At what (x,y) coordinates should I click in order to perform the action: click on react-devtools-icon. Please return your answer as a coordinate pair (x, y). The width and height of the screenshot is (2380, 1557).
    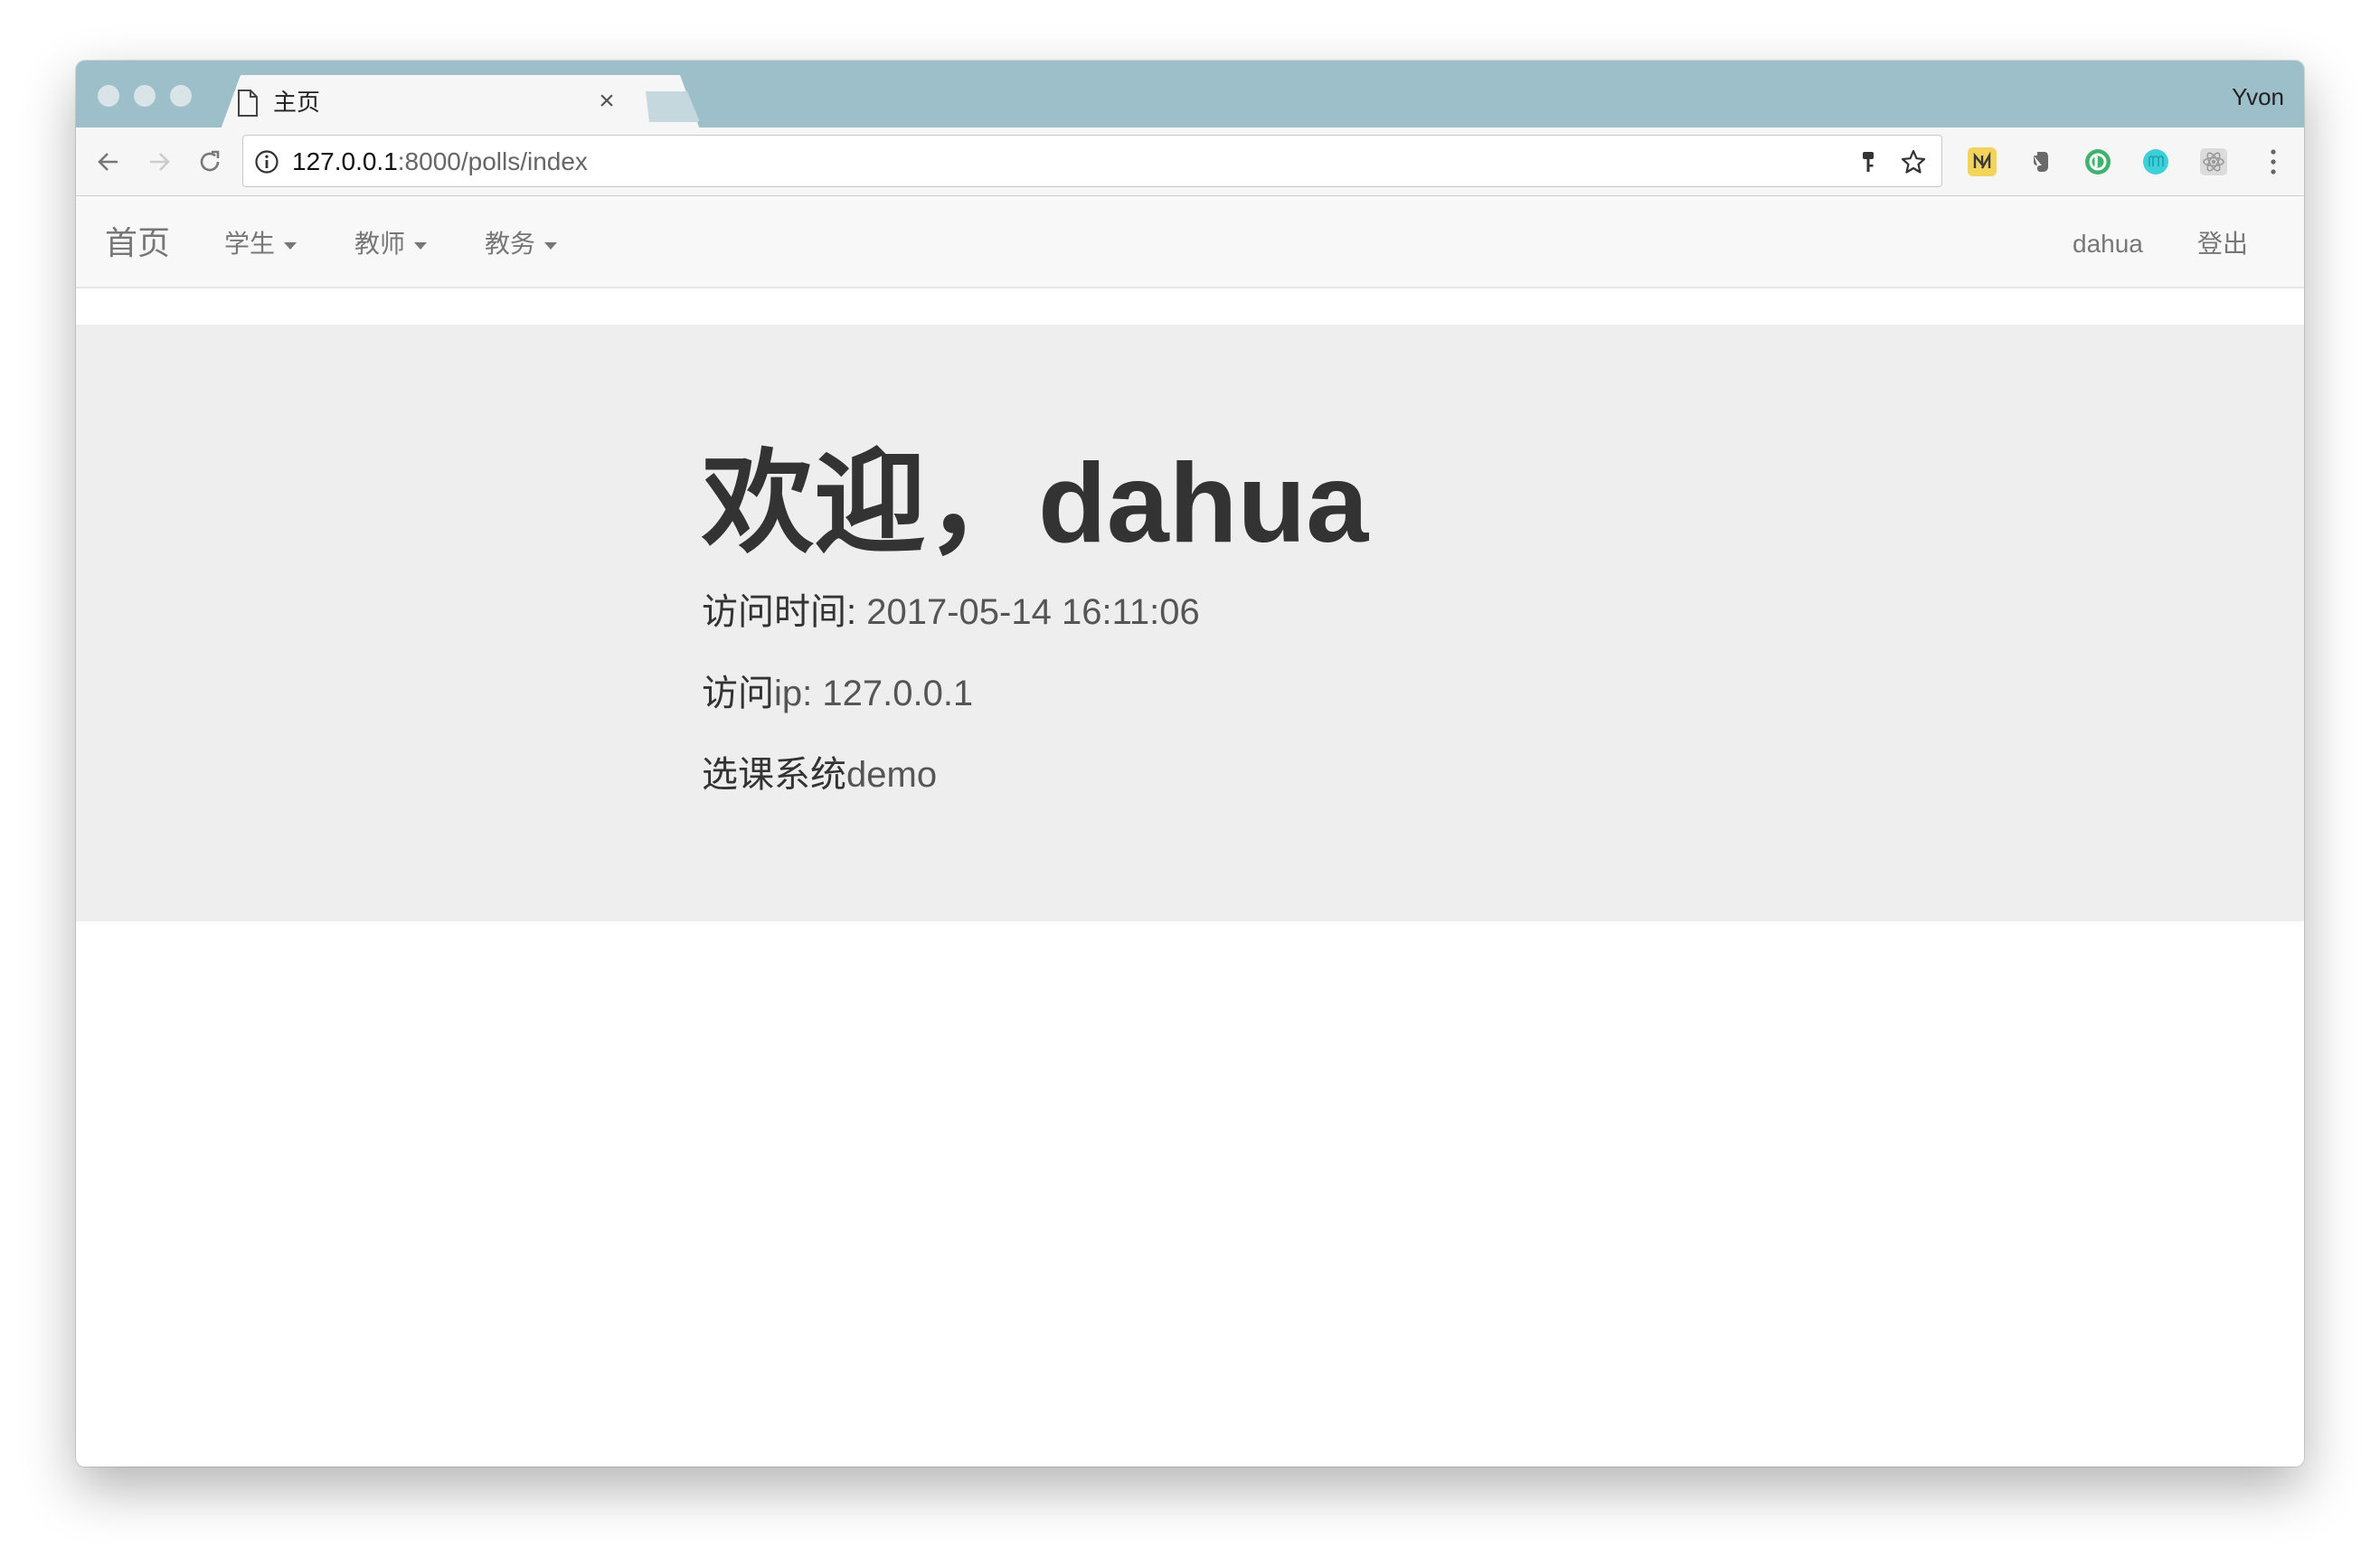
    Looking at the image, I should click on (2213, 161).